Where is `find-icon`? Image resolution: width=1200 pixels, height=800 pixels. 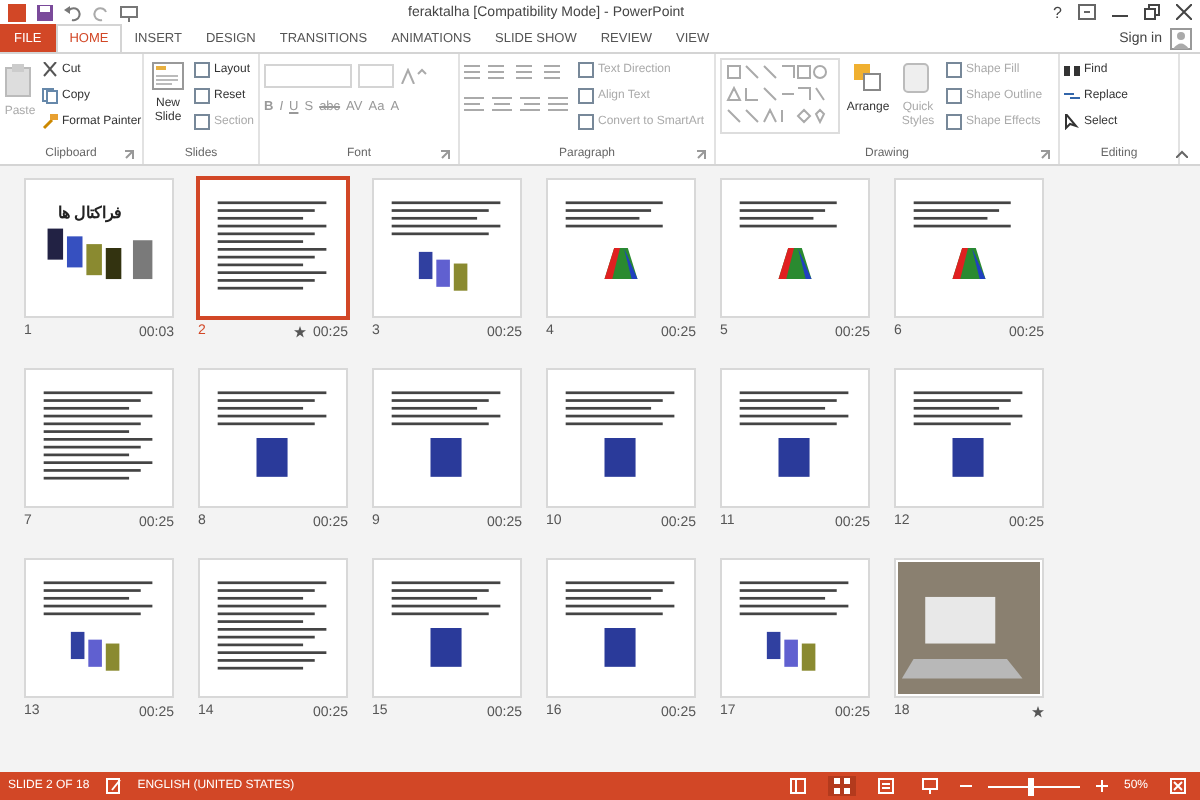 find-icon is located at coordinates (1072, 69).